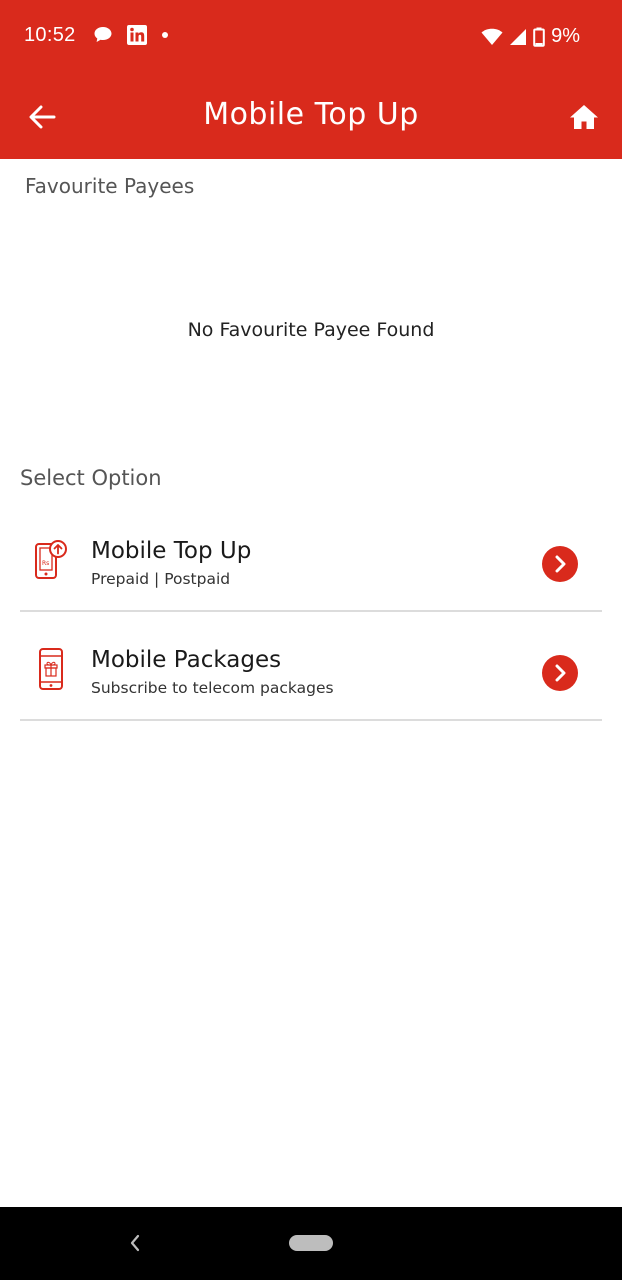 Image resolution: width=622 pixels, height=1280 pixels. Describe the element at coordinates (311, 37) in the screenshot. I see `status-bar: 10:52 9%` at that location.